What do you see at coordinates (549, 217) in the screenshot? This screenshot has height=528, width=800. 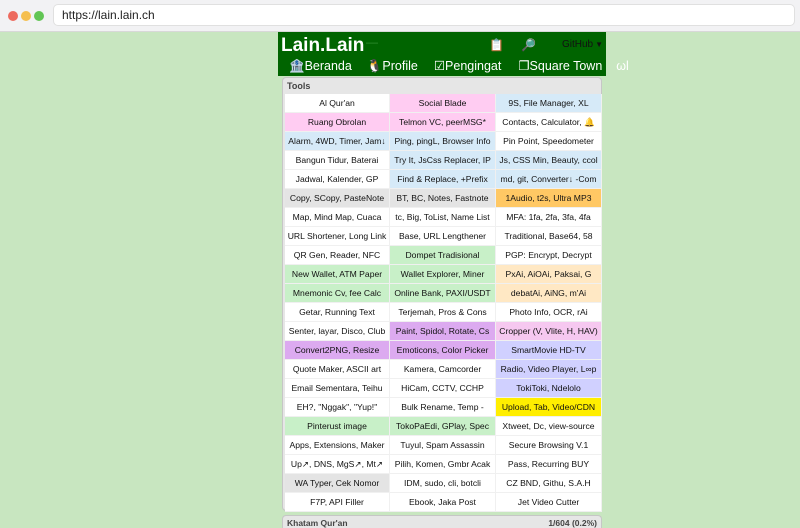 I see `tool-link: MFA: 1fa, 2fa, 3fa, 4fa` at bounding box center [549, 217].